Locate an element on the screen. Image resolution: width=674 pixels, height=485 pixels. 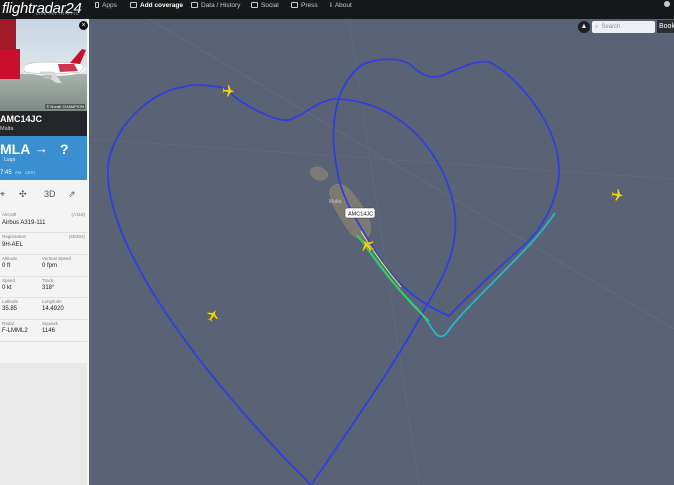
radar-row: Radar F-LMML2 Squawk 1146 is located at coordinates (43, 330).